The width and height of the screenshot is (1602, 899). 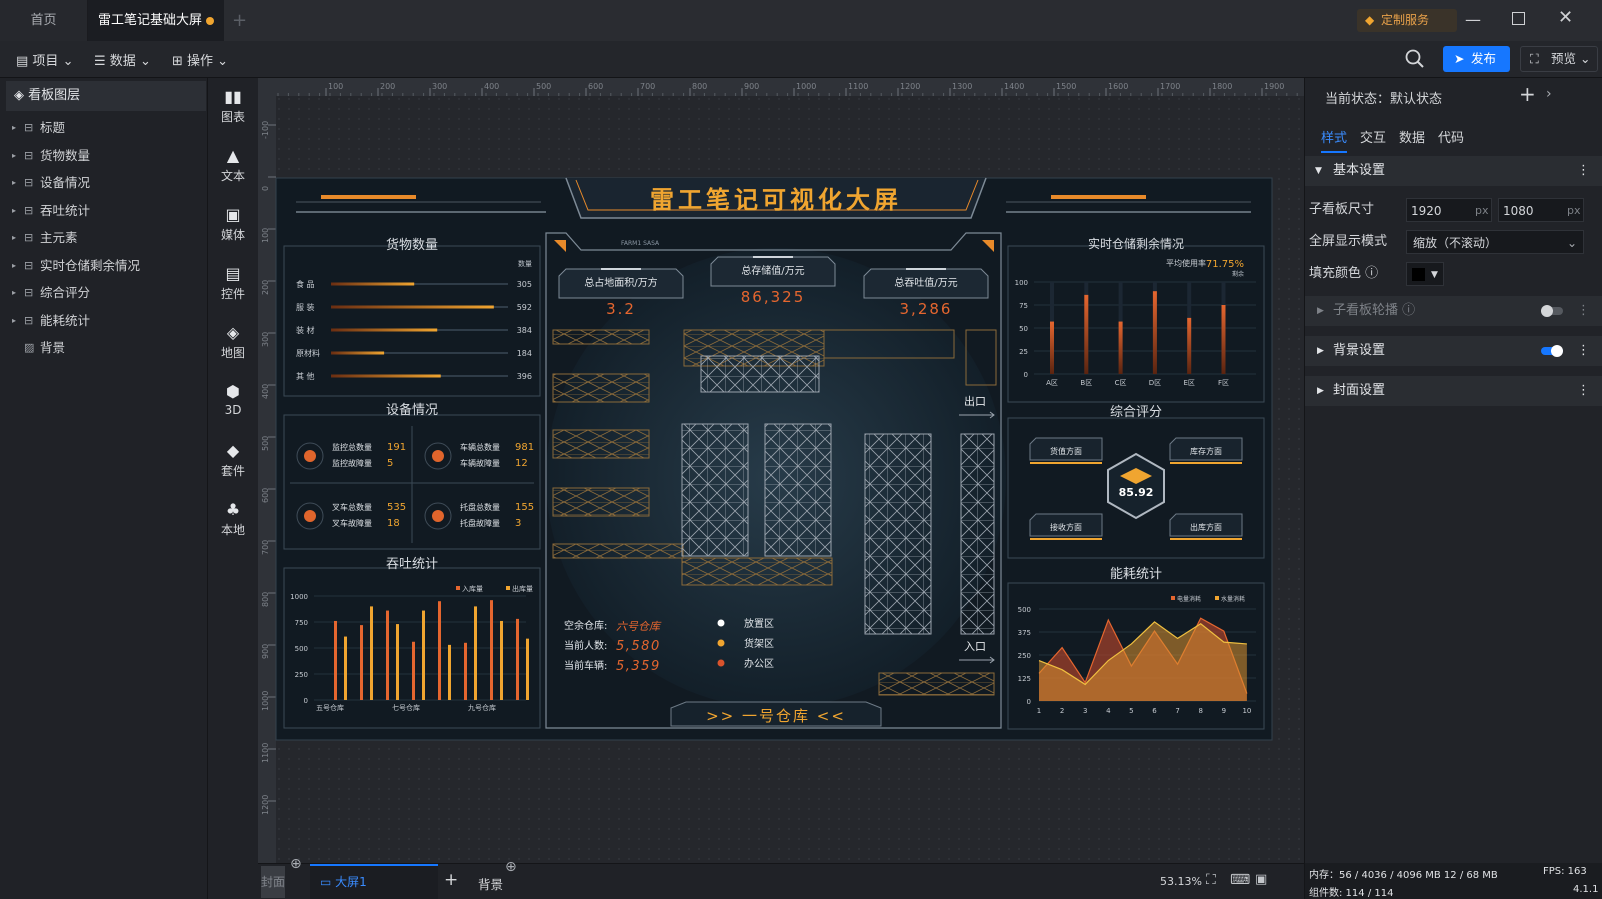 What do you see at coordinates (104, 238) in the screenshot?
I see `layer-item: ▸ ⊟ 主元素` at bounding box center [104, 238].